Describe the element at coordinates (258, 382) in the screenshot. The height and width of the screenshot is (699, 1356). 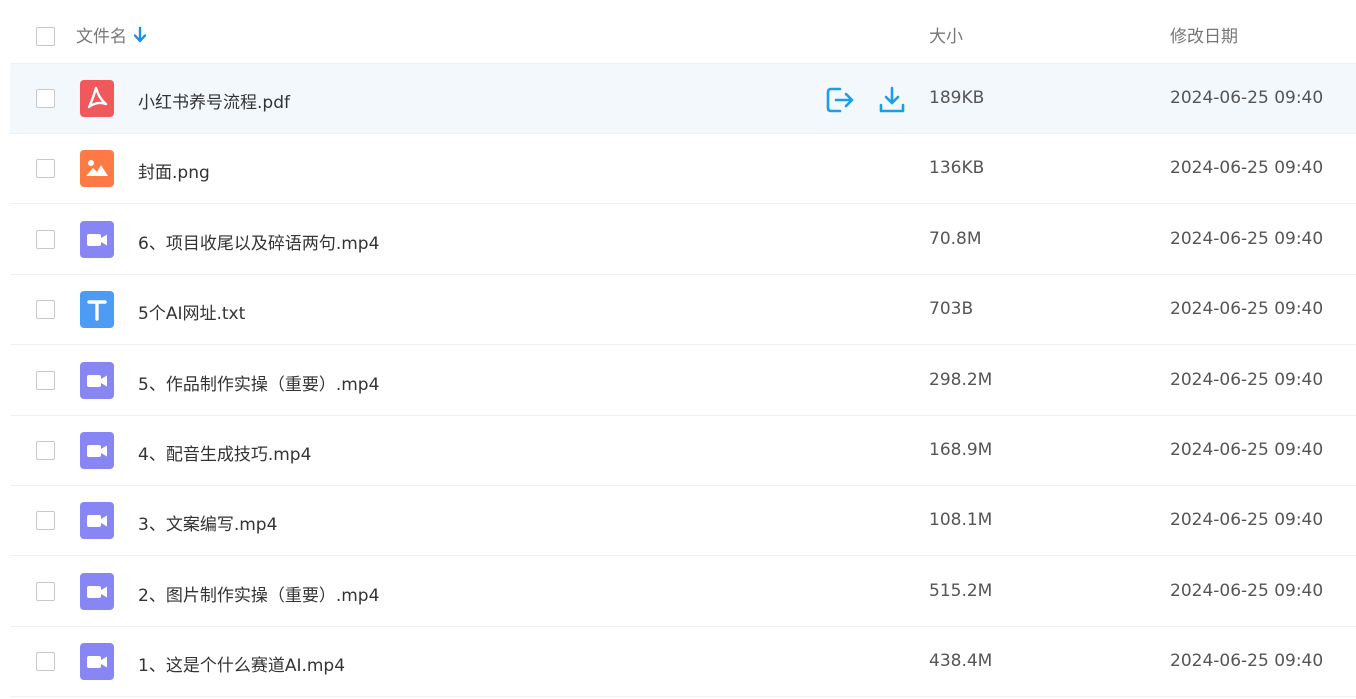
I see `file-name: 5、作品制作实操（重要）.mp4` at that location.